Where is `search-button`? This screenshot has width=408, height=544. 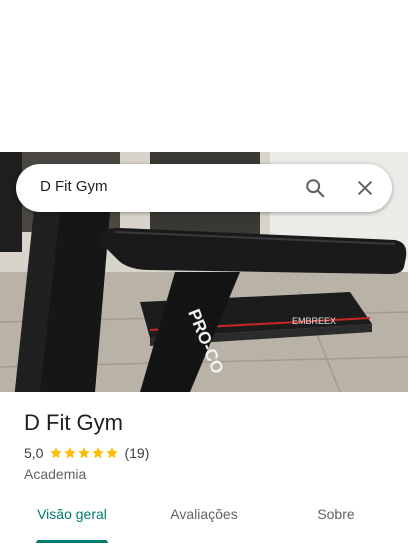
search-button is located at coordinates (315, 188).